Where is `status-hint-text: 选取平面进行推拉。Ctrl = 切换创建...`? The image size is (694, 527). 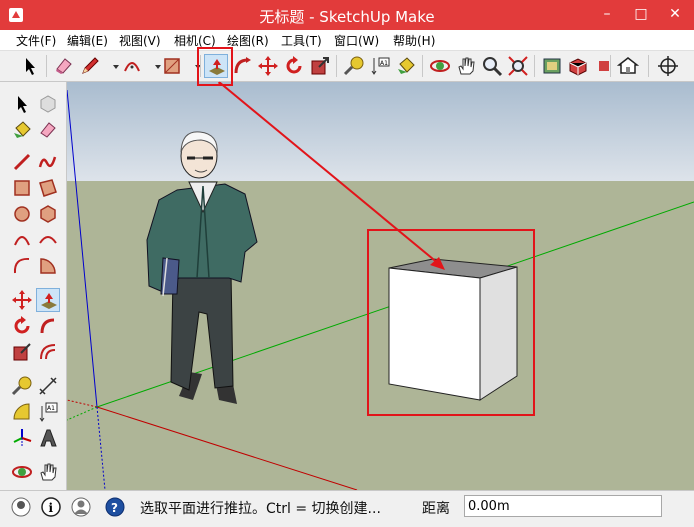
status-hint-text: 选取平面进行推拉。Ctrl = 切换创建... is located at coordinates (260, 509).